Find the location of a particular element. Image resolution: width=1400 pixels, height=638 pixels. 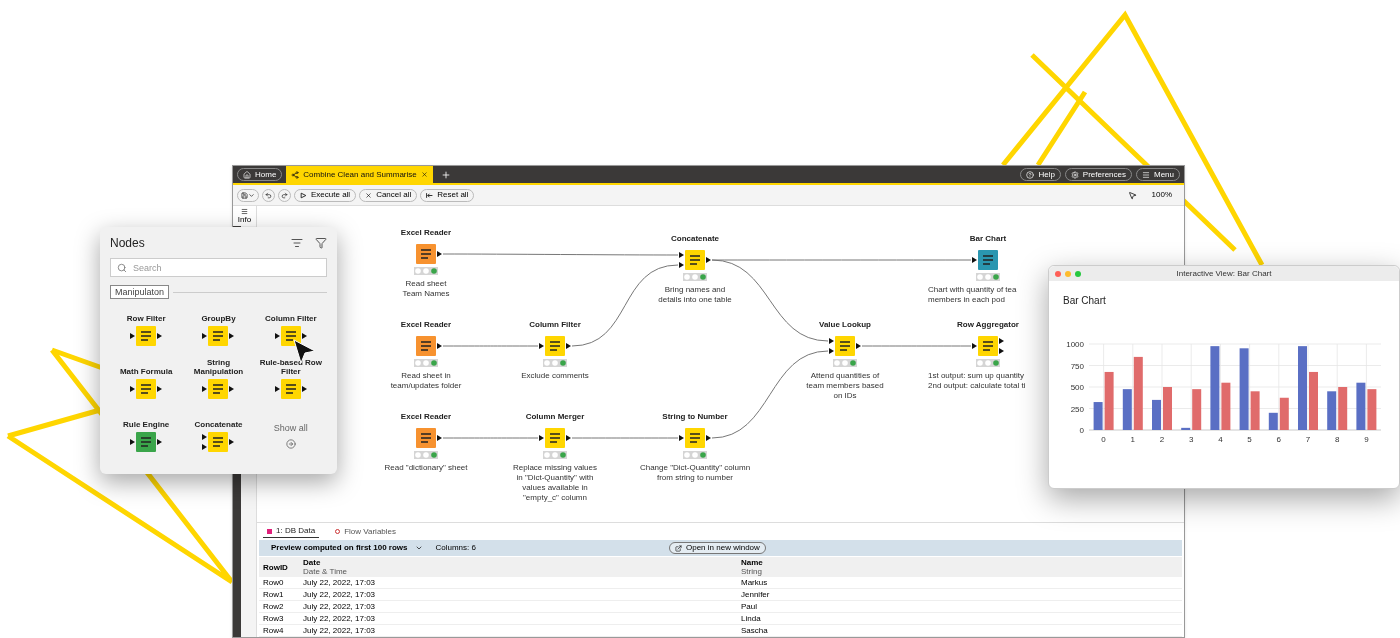

open-window-button: Open in new window is located at coordinates (717, 548).